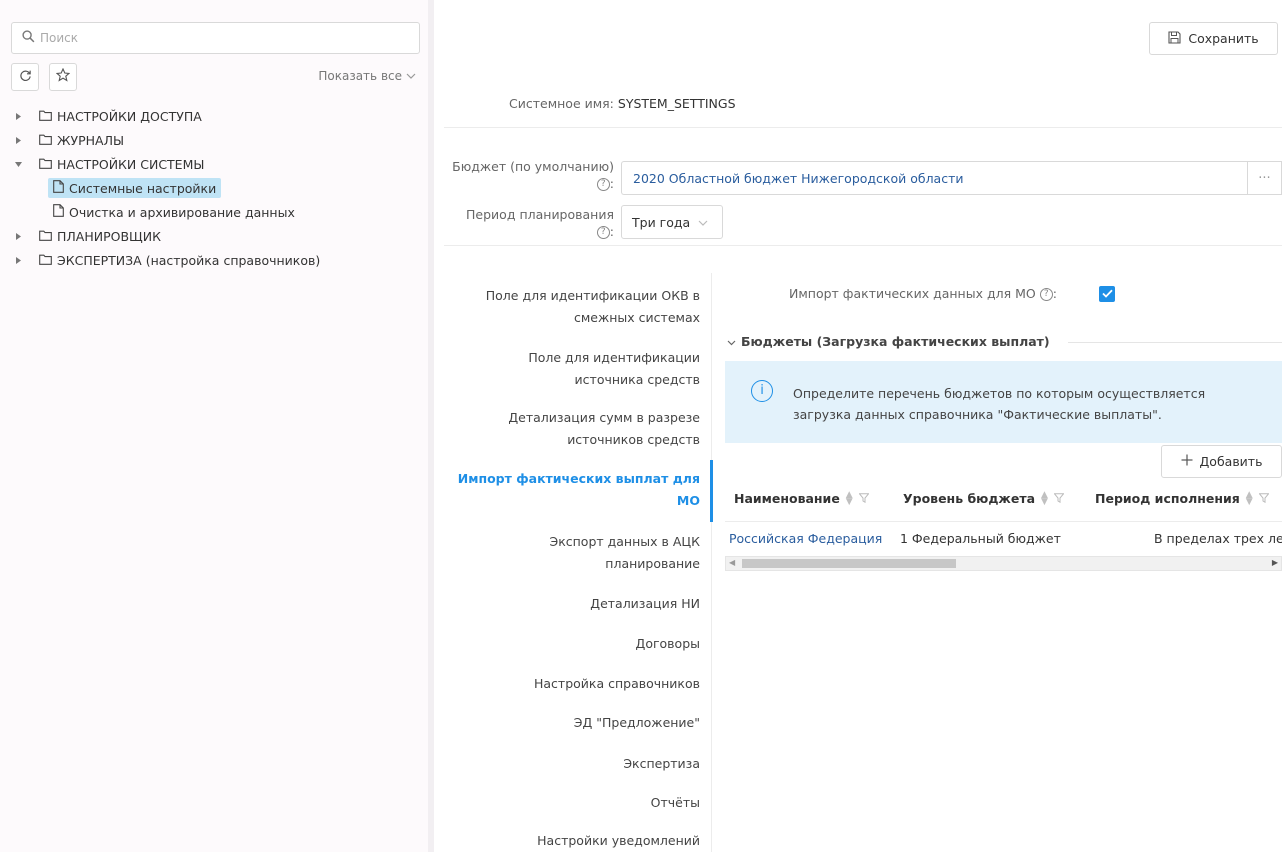 This screenshot has width=1282, height=852. Describe the element at coordinates (579, 490) in the screenshot. I see `tab-import-actual-payments: Импорт фактических выплат для МО` at that location.